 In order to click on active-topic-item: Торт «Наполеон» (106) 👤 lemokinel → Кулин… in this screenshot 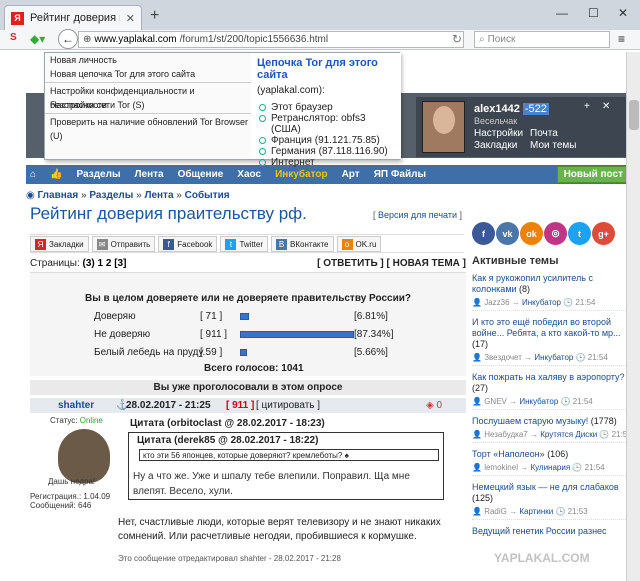, I will do `click(554, 462)`.